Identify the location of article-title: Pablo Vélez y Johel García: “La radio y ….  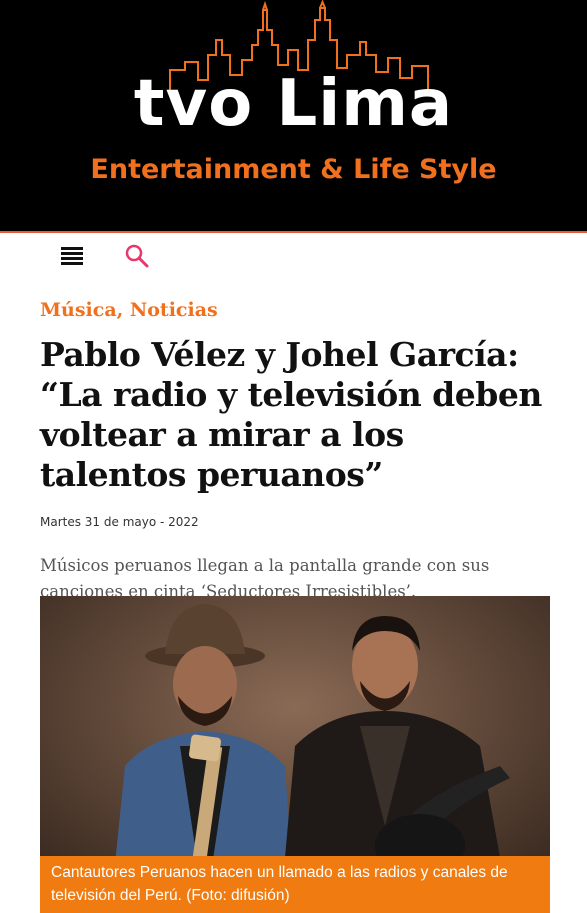
(291, 414).